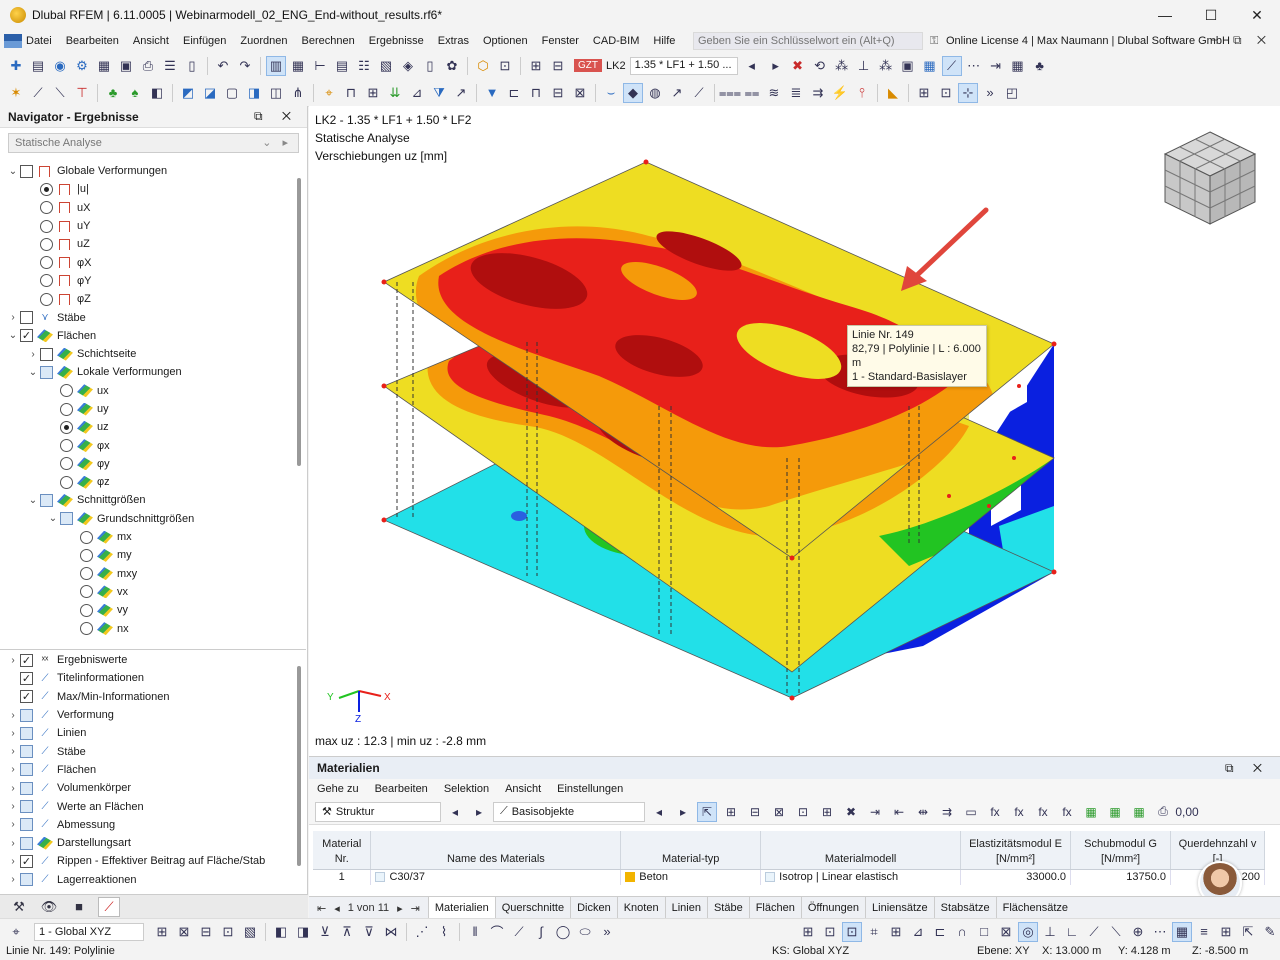 The image size is (1280, 960). Describe the element at coordinates (1016, 877) in the screenshot. I see `cell-e: 33000.0` at that location.